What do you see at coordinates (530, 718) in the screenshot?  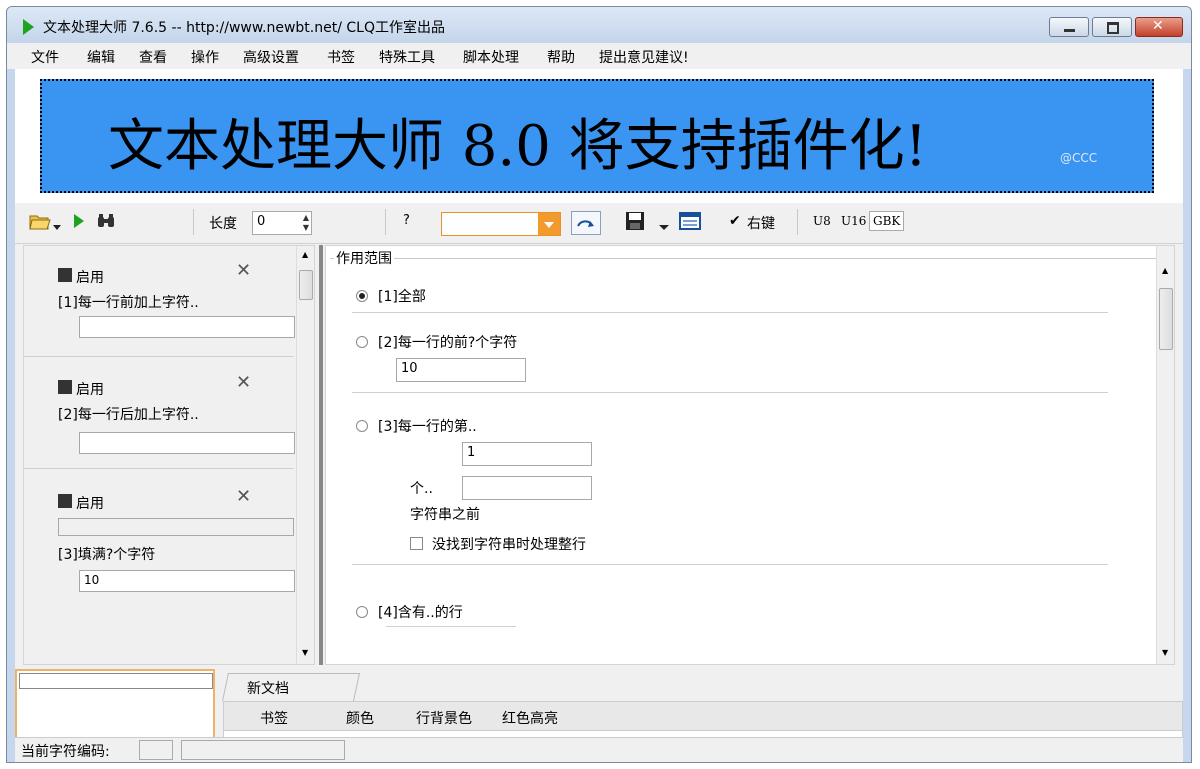 I see `column-red-highlight: 红色高亮` at bounding box center [530, 718].